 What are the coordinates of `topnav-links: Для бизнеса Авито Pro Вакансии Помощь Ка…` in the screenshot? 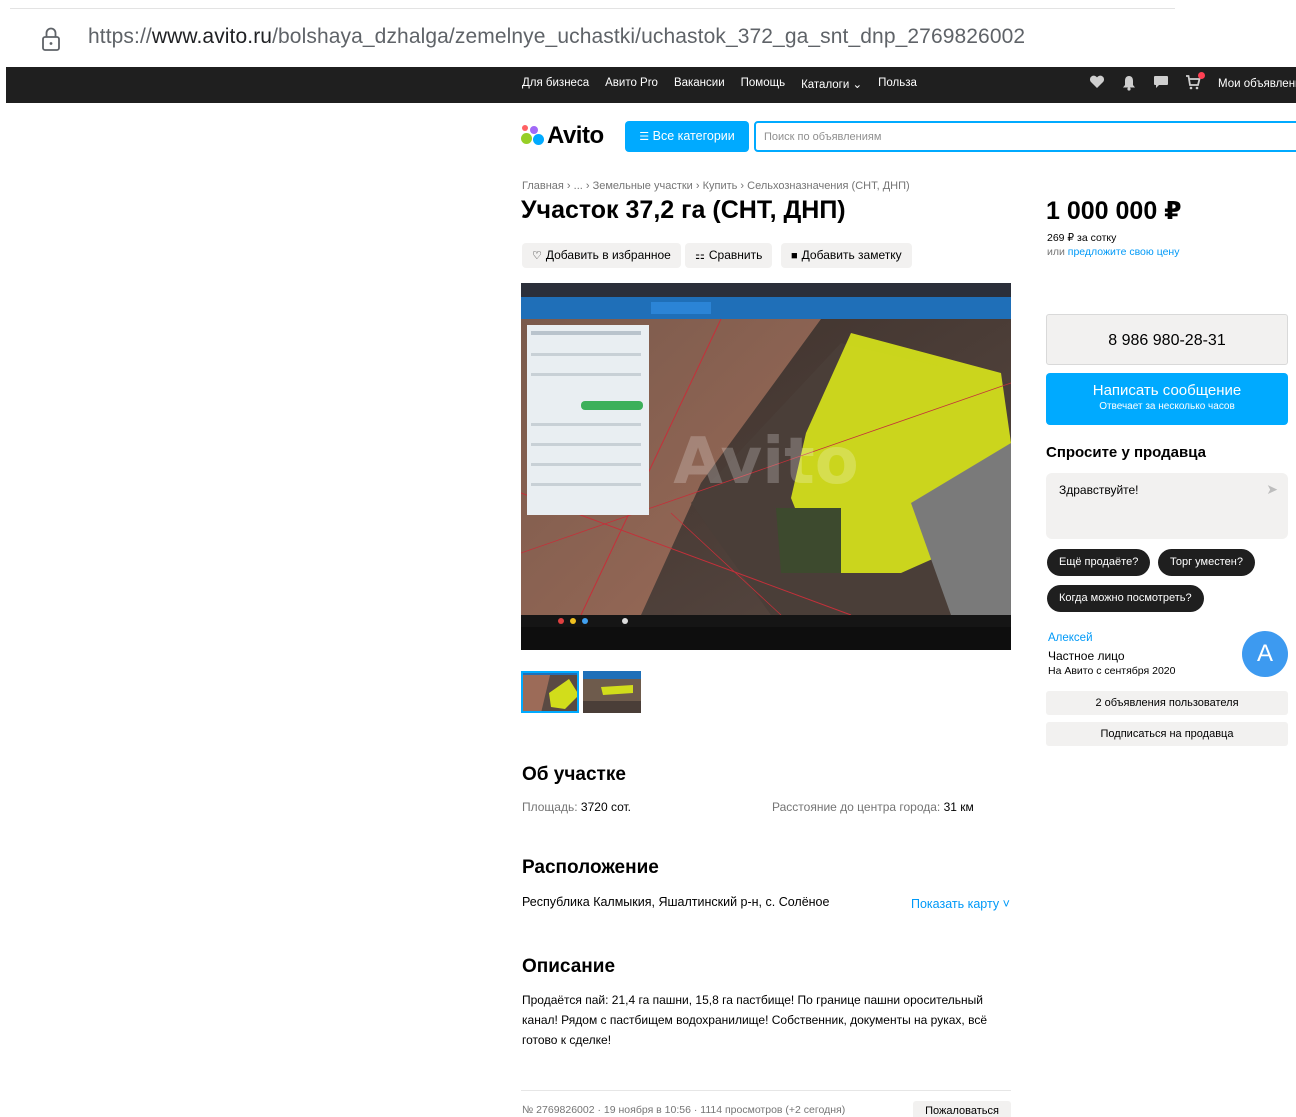 It's located at (719, 84).